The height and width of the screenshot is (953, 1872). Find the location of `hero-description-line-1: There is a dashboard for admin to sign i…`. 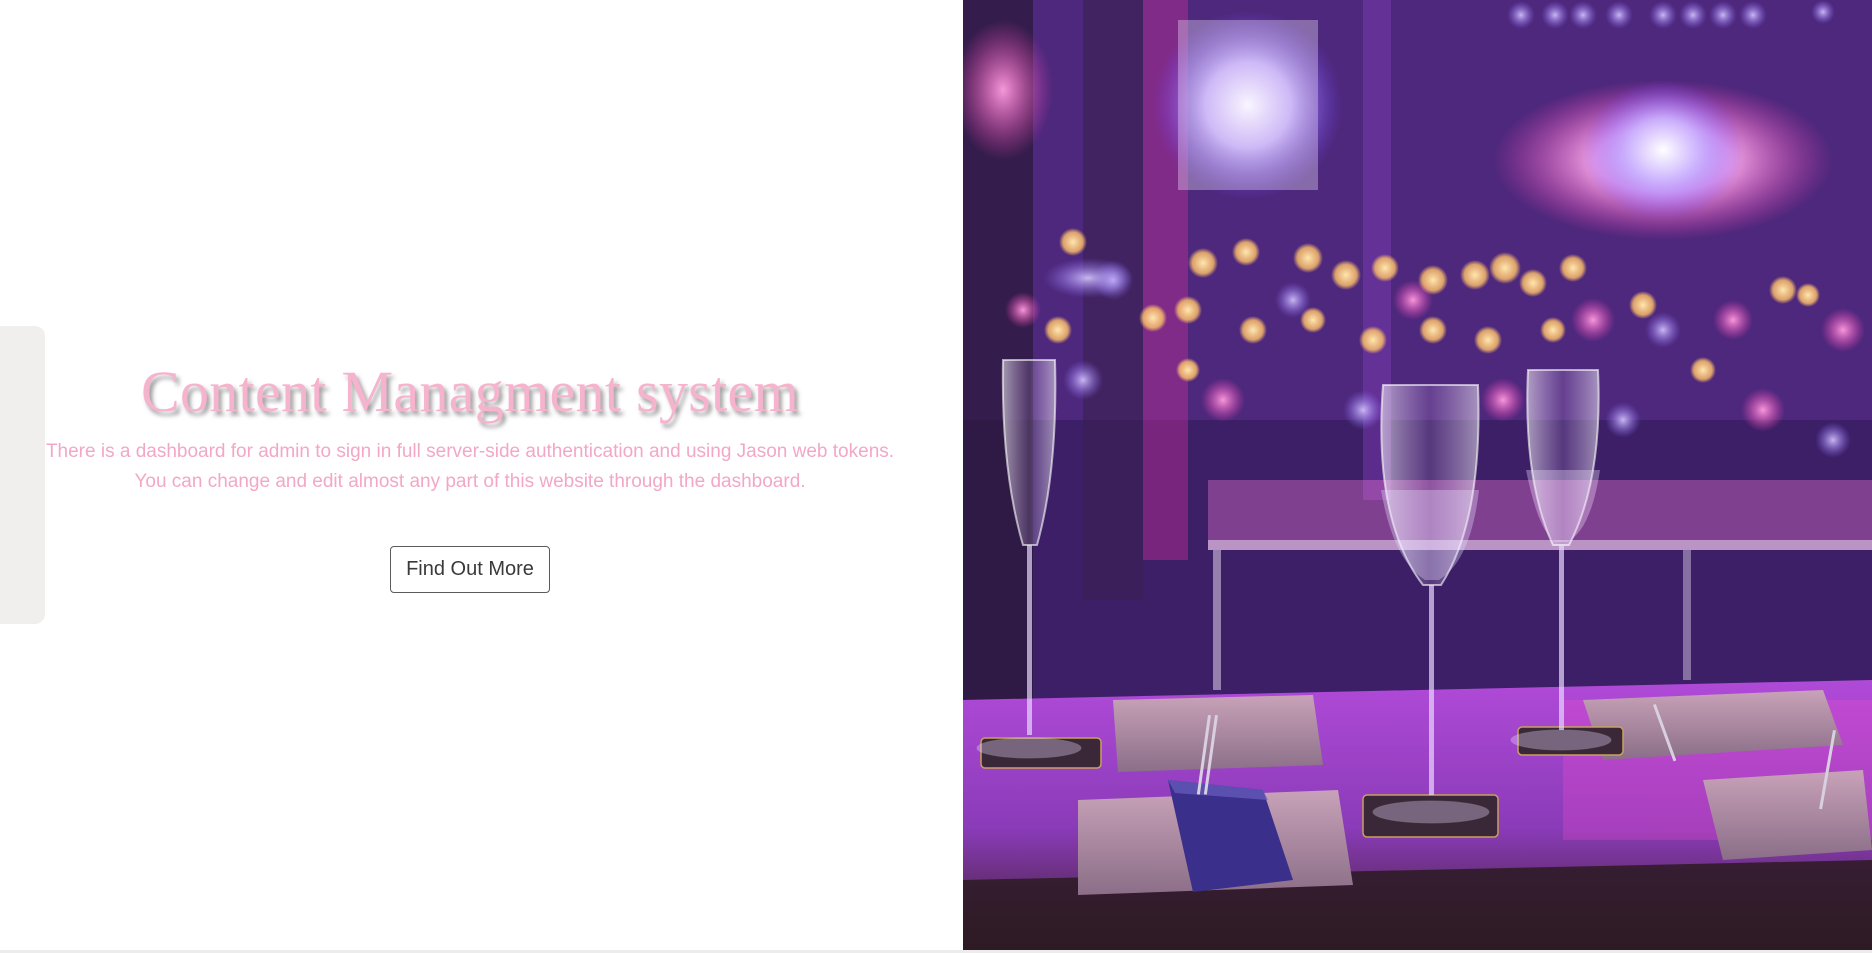

hero-description-line-1: There is a dashboard for admin to sign i… is located at coordinates (470, 451).